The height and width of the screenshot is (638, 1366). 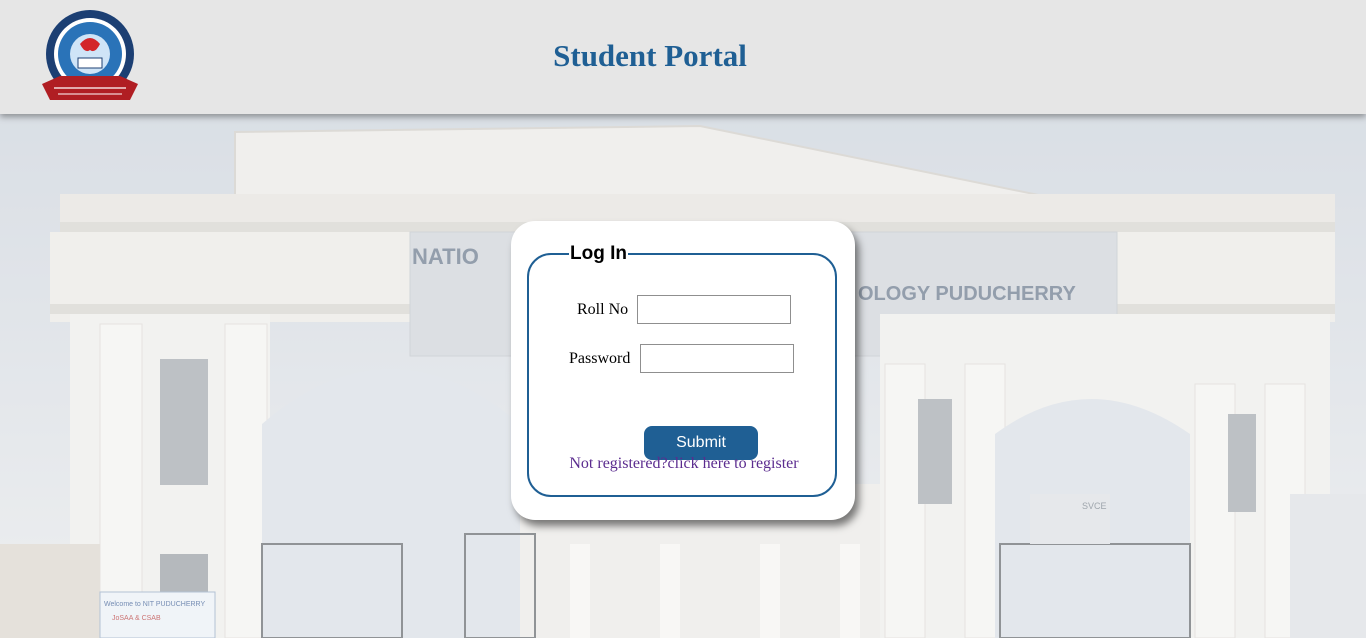 What do you see at coordinates (598, 254) in the screenshot?
I see `login-legend: Log In` at bounding box center [598, 254].